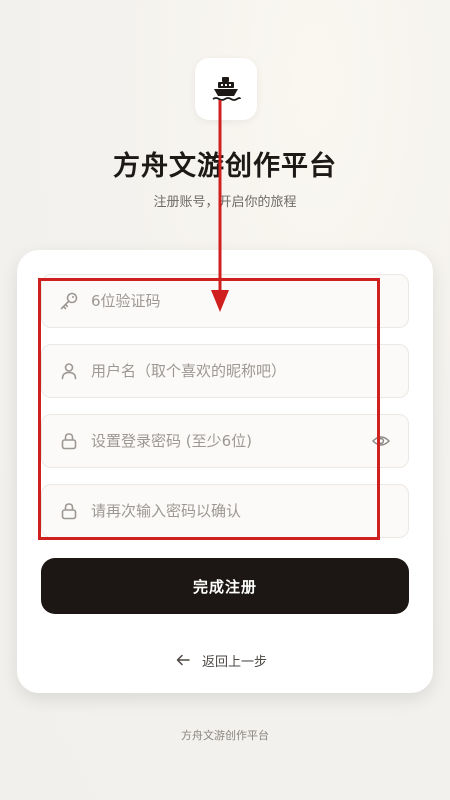 The height and width of the screenshot is (800, 450). What do you see at coordinates (230, 441) in the screenshot?
I see `password-input` at bounding box center [230, 441].